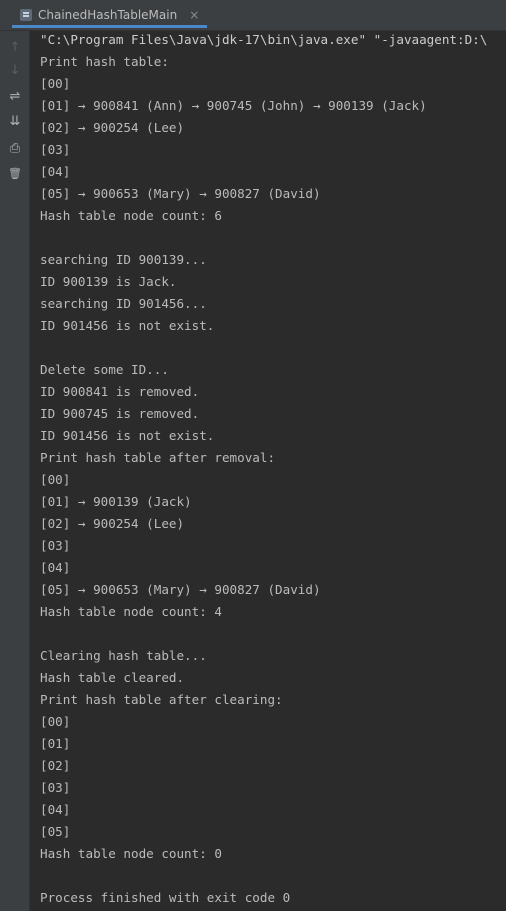  What do you see at coordinates (15, 471) in the screenshot?
I see `console-toolbar: ↑ ↓ ⇌ ⇊ ⎙ 🗑` at bounding box center [15, 471].